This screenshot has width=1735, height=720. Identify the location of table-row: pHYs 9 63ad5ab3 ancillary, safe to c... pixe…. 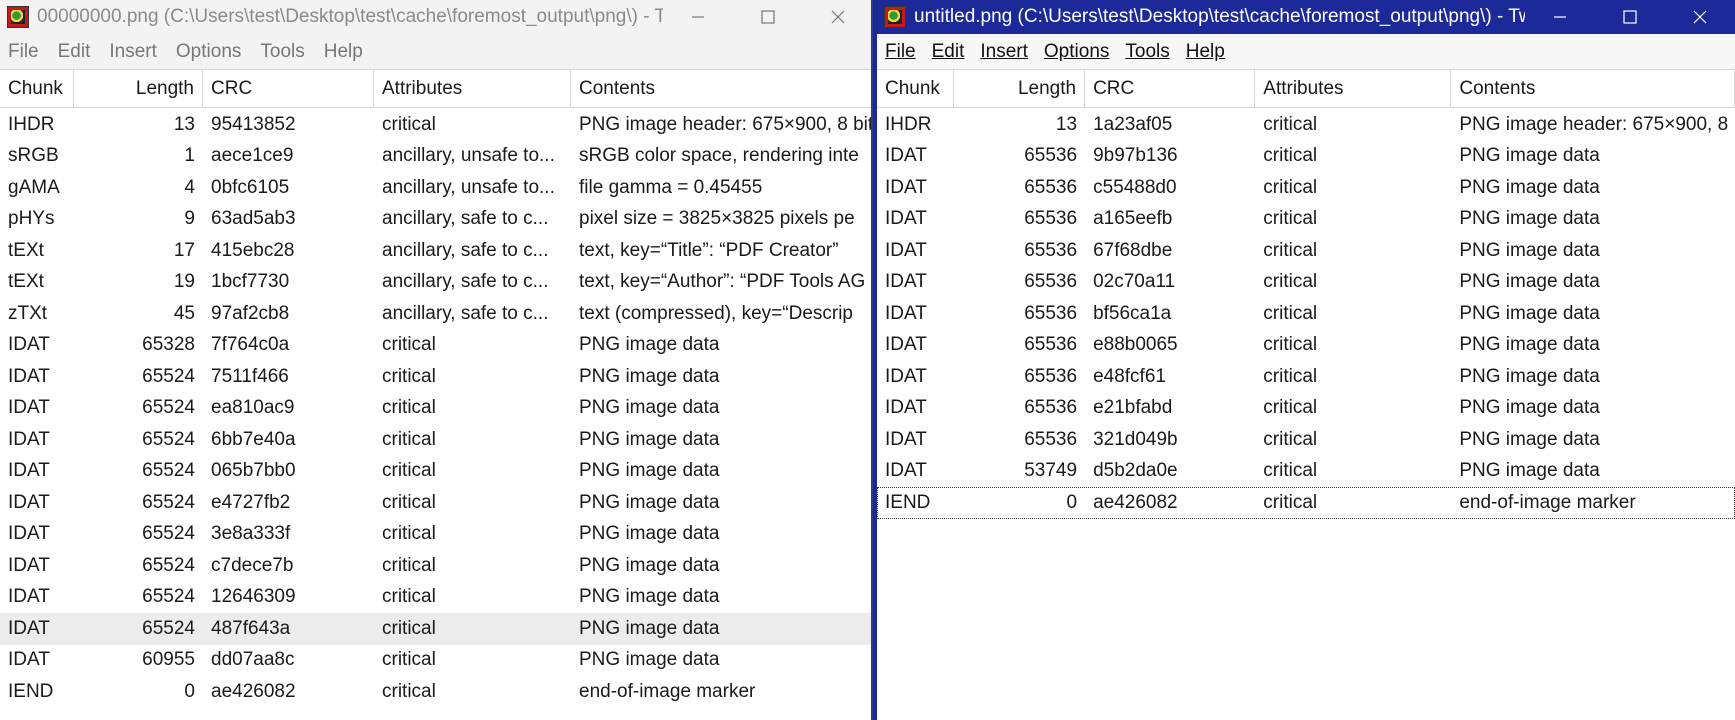
(436, 220).